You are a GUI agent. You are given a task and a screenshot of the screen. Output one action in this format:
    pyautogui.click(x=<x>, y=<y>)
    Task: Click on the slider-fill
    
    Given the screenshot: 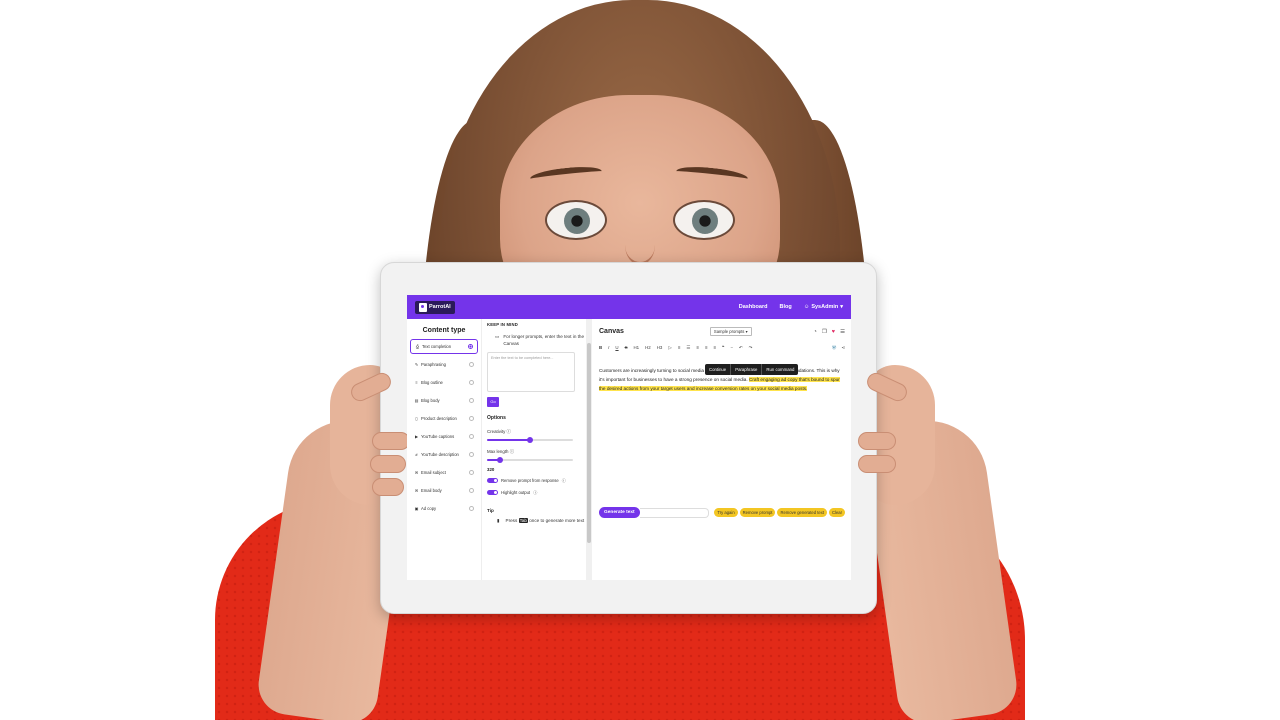 What is the action you would take?
    pyautogui.click(x=508, y=439)
    